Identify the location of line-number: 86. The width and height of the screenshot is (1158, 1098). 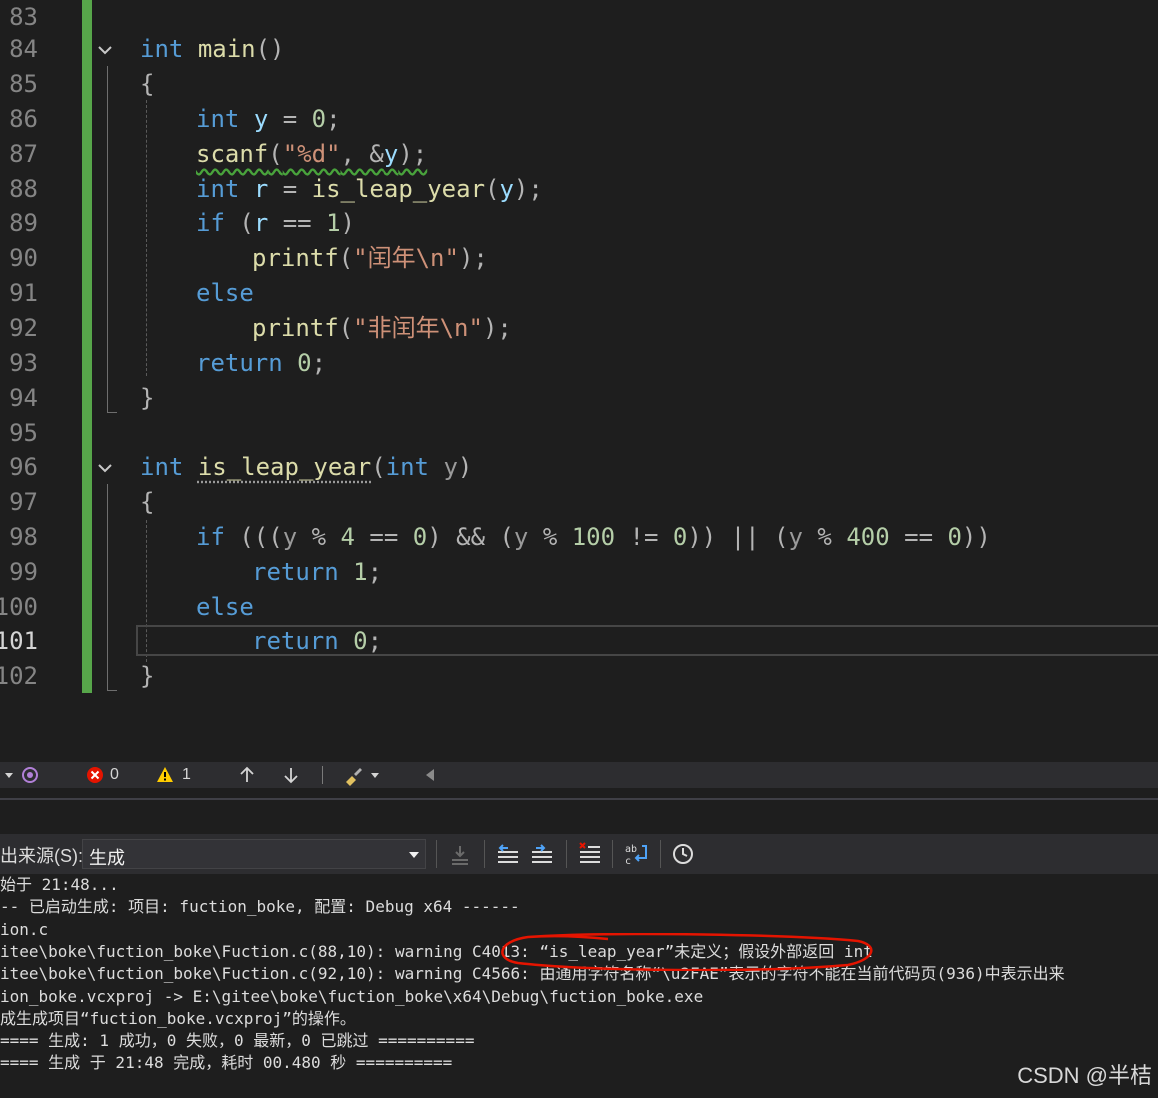
(23, 119).